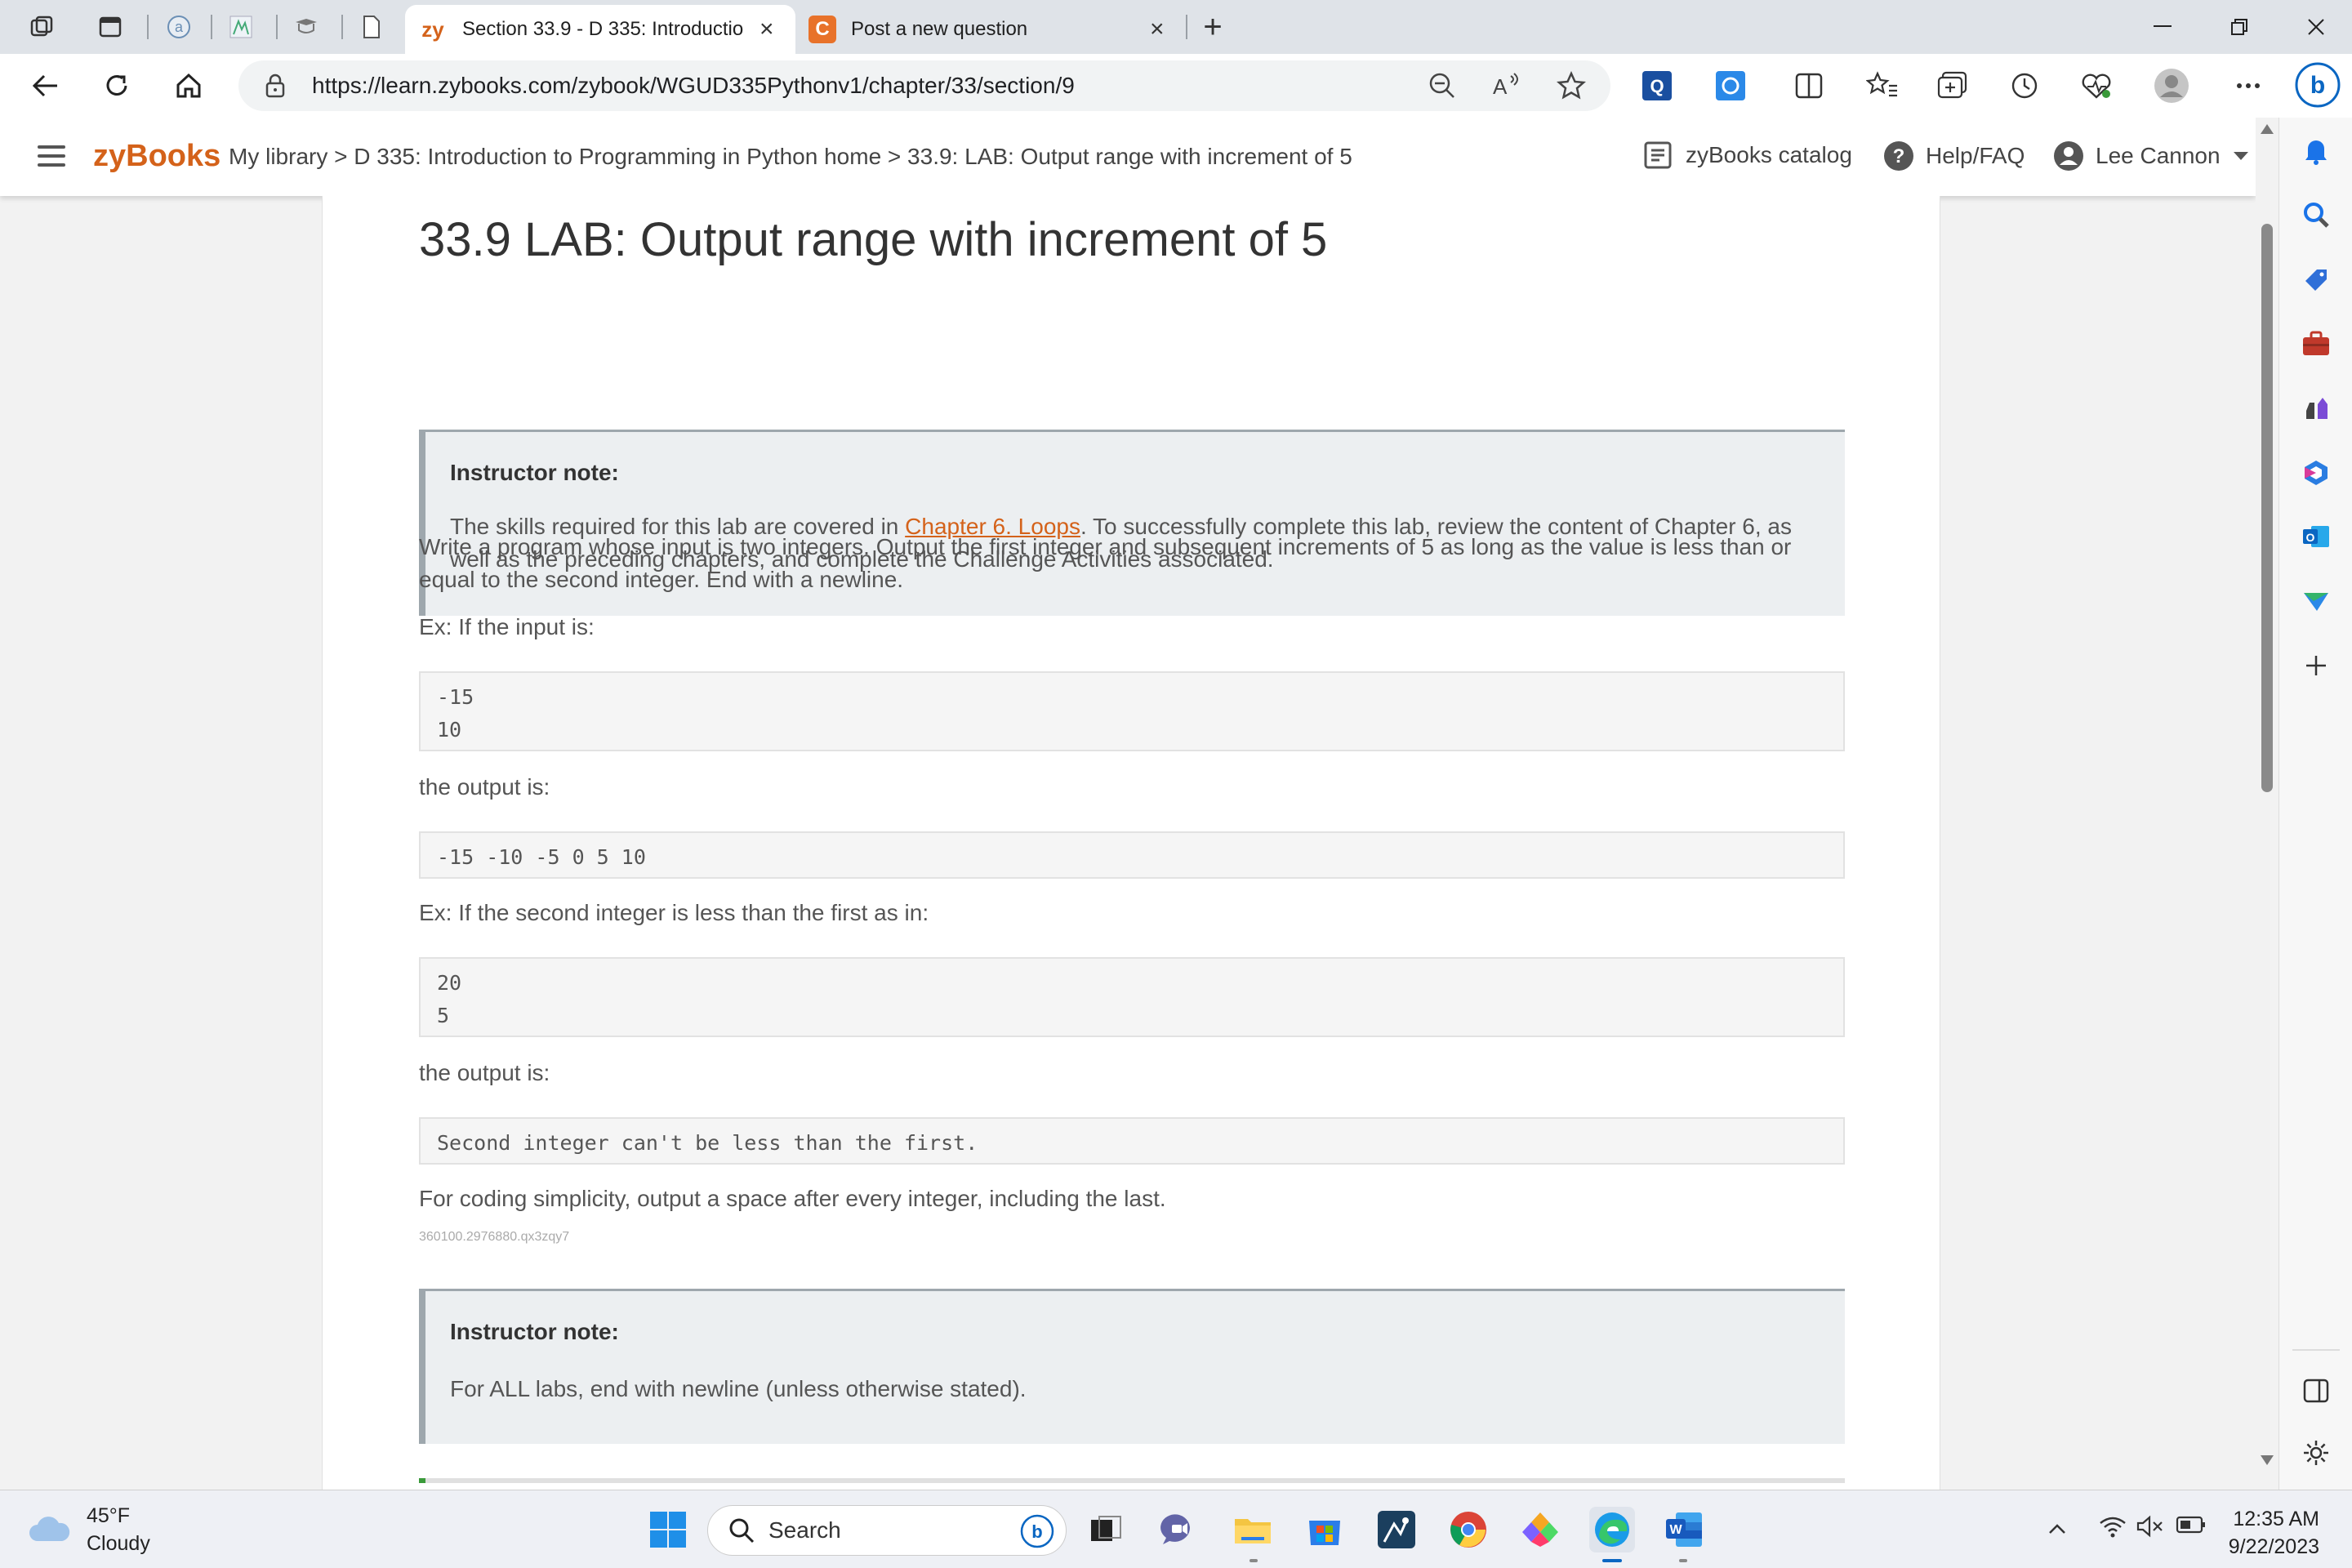  Describe the element at coordinates (2276, 1519) in the screenshot. I see `clock-time: 12:35 AM` at that location.